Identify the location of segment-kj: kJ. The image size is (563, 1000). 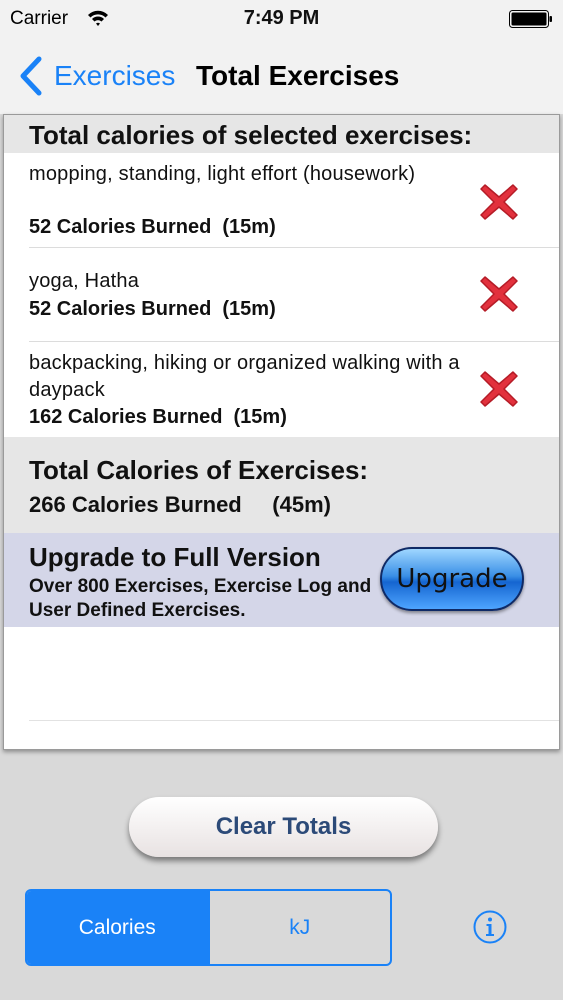
(299, 927).